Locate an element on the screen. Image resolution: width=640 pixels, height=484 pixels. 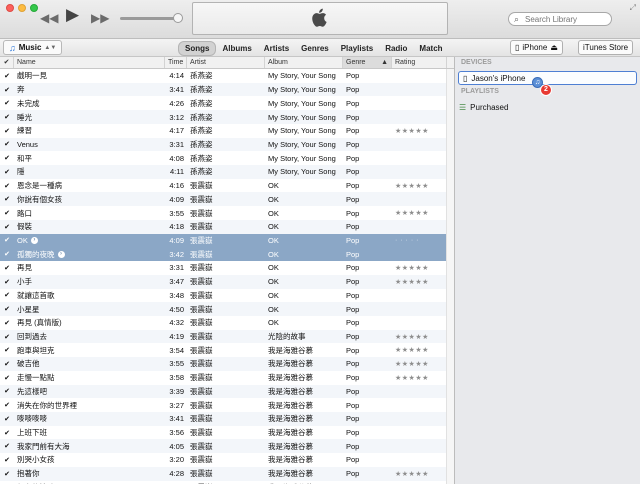
table-row: ✔ 睡光 3:12 孫燕姿 My Story, Your Song Pop is located at coordinates (227, 117).